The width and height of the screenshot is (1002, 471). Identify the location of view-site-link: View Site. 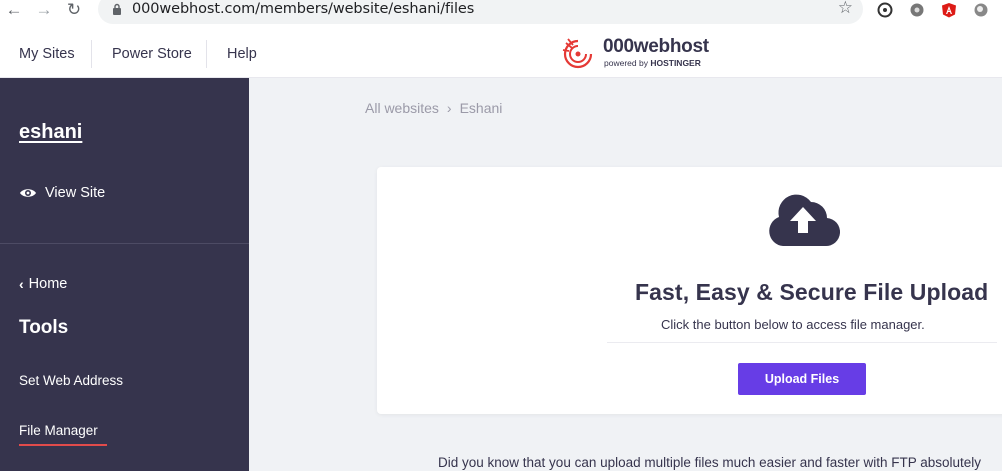
(62, 193).